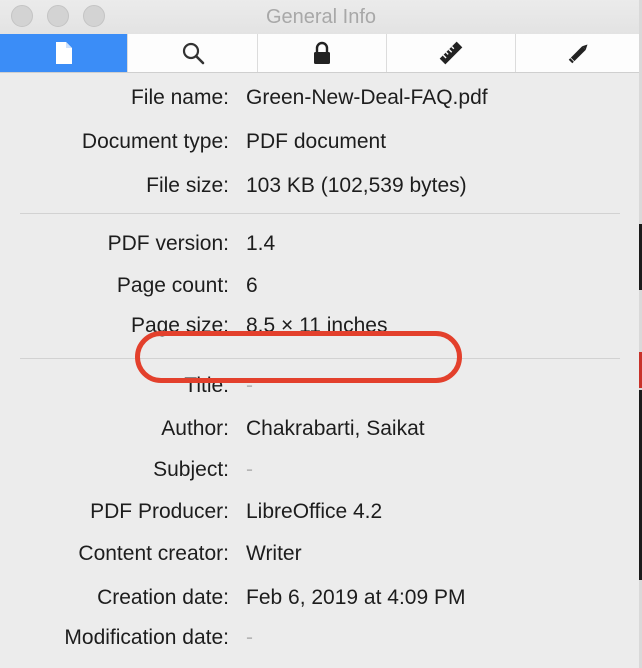 This screenshot has width=642, height=668. I want to click on tab-search, so click(193, 53).